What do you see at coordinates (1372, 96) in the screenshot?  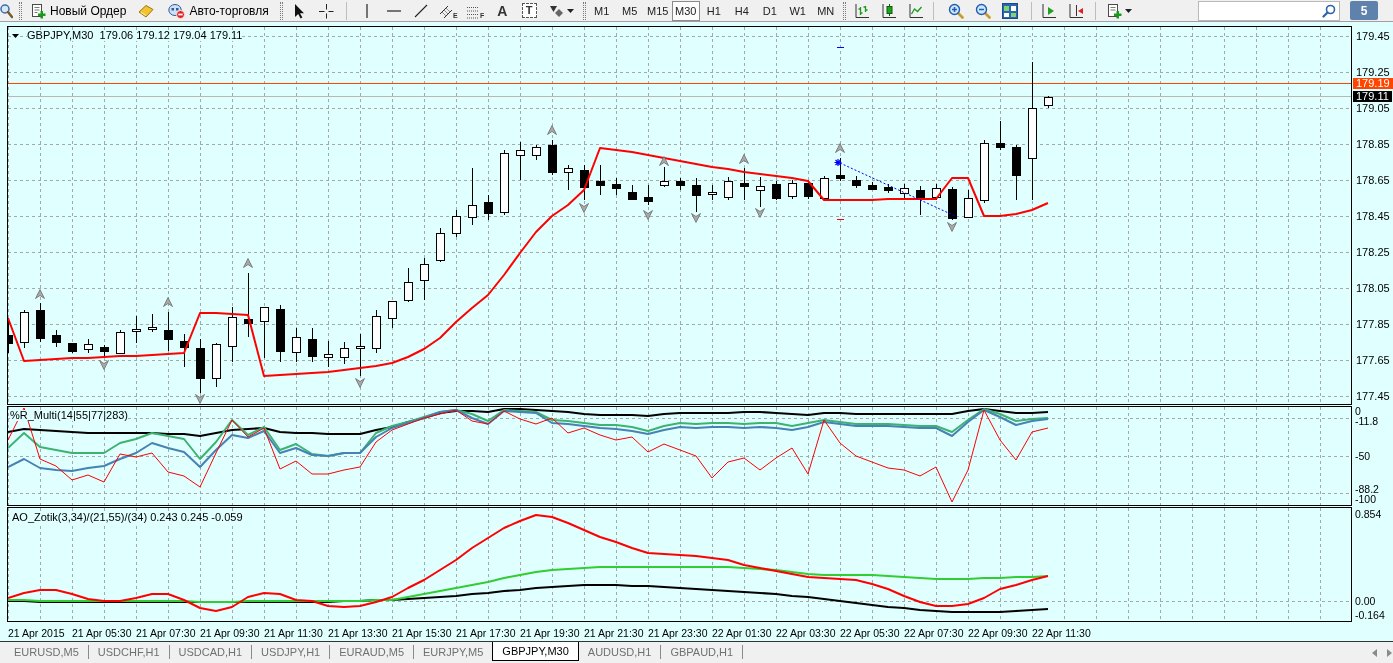 I see `bid-price-tag: 179.11` at bounding box center [1372, 96].